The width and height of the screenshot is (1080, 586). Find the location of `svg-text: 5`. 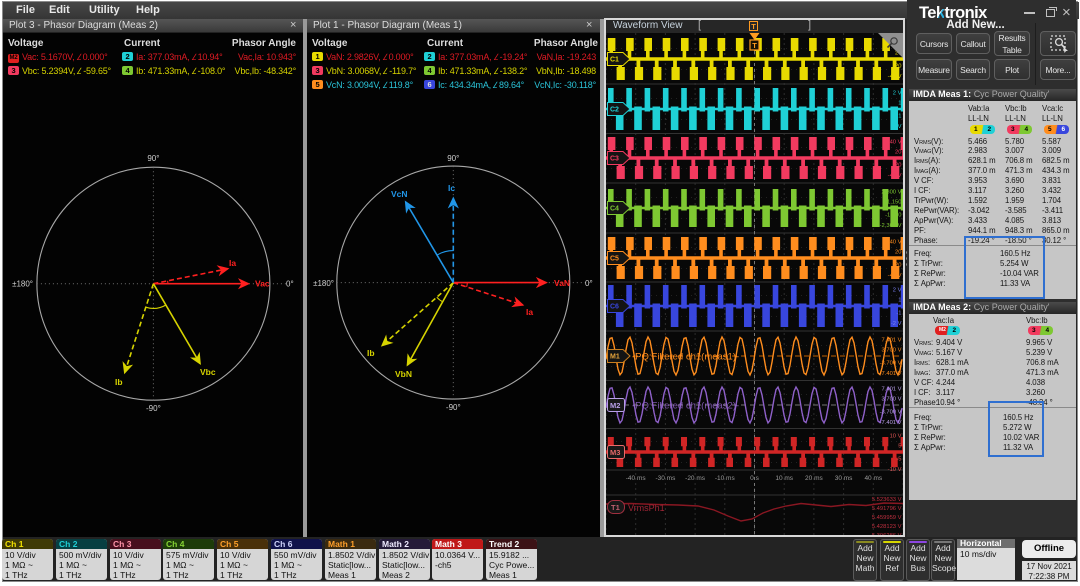

svg-text: 5 is located at coordinates (899, 447).